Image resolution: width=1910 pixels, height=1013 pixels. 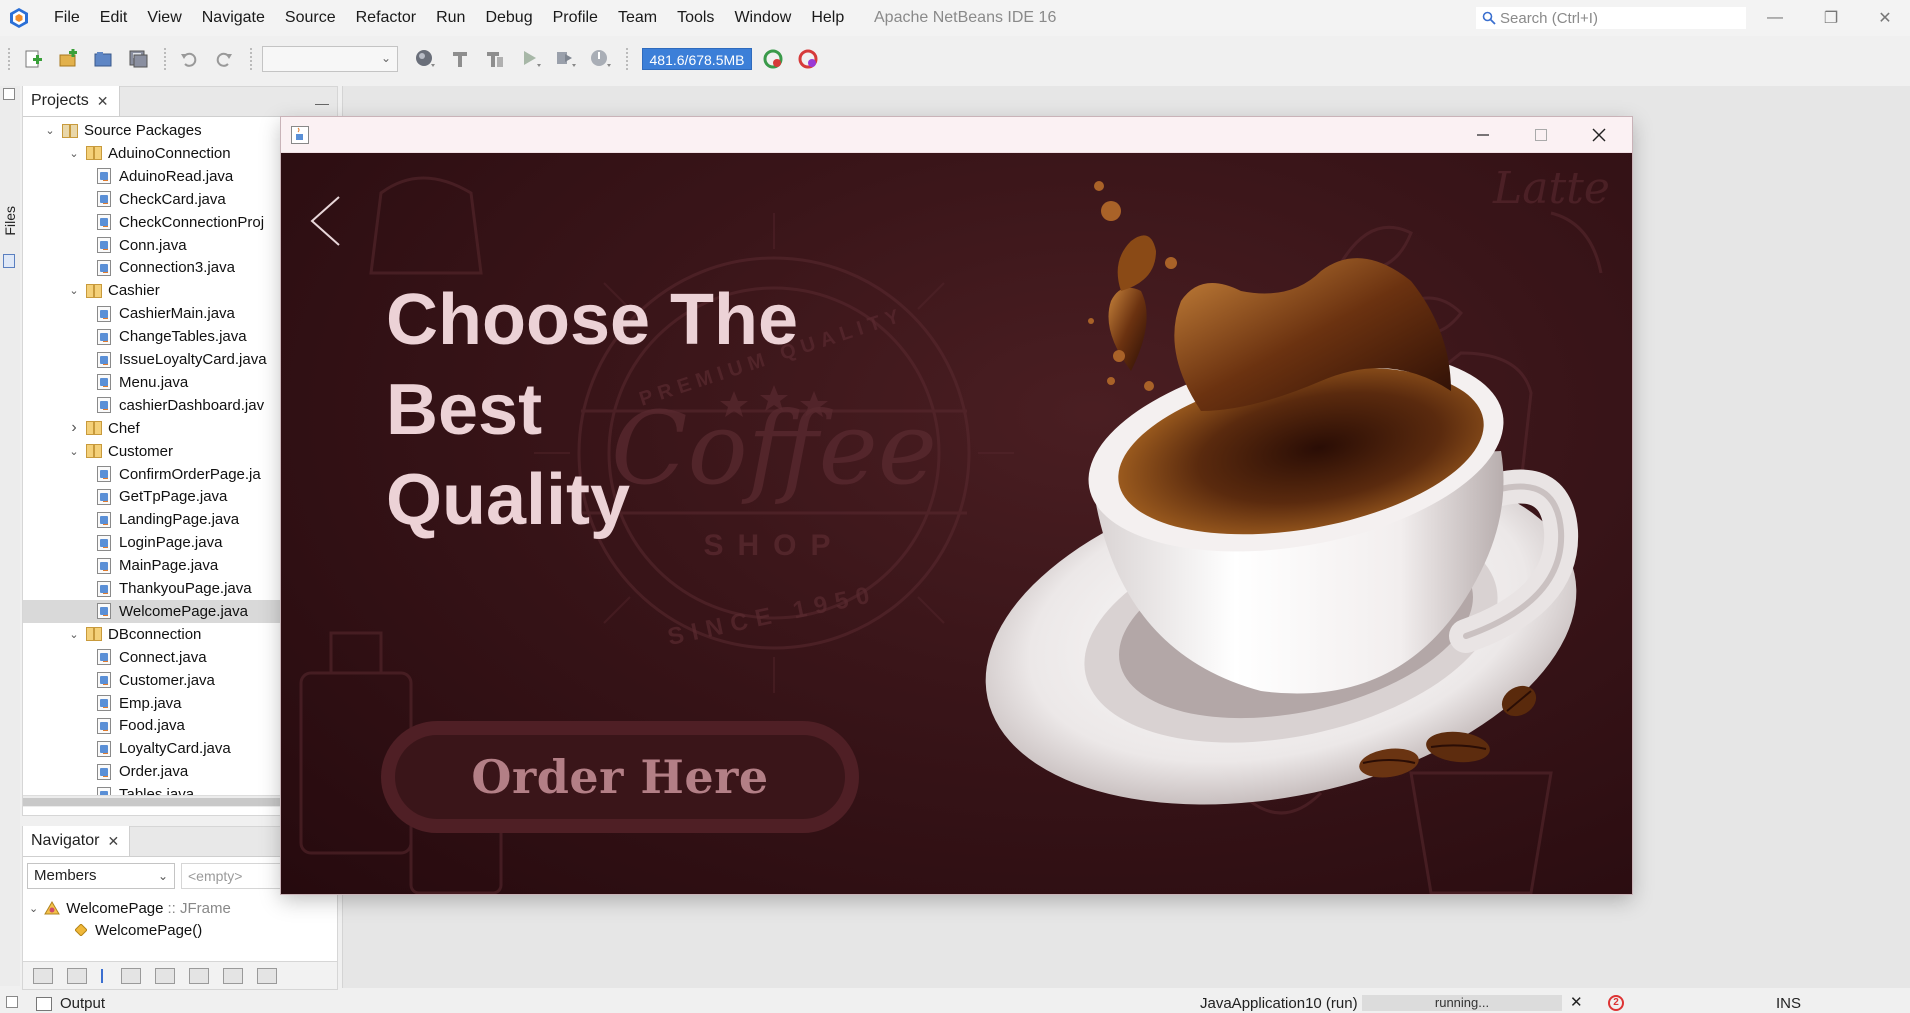 What do you see at coordinates (142, 382) in the screenshot?
I see `tree-item-java-file: Menu.java` at bounding box center [142, 382].